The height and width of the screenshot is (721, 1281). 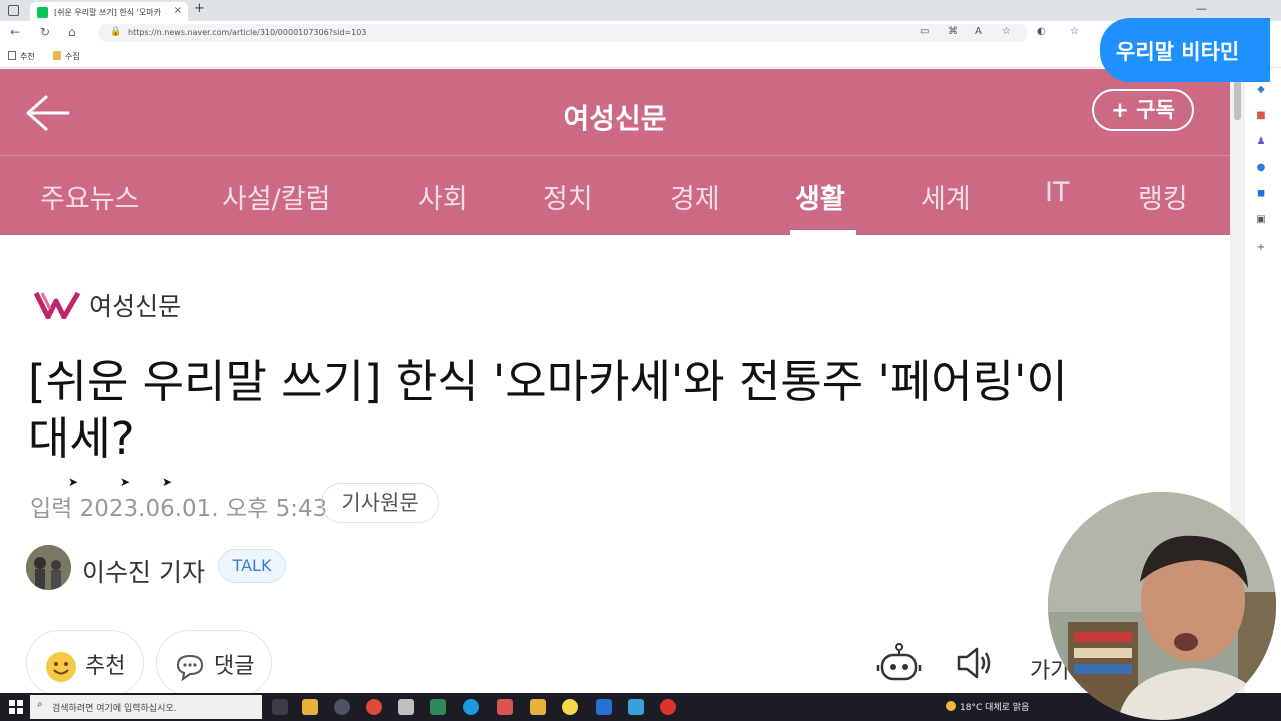 I want to click on favorite-star-icon: ☆, so click(x=1006, y=31).